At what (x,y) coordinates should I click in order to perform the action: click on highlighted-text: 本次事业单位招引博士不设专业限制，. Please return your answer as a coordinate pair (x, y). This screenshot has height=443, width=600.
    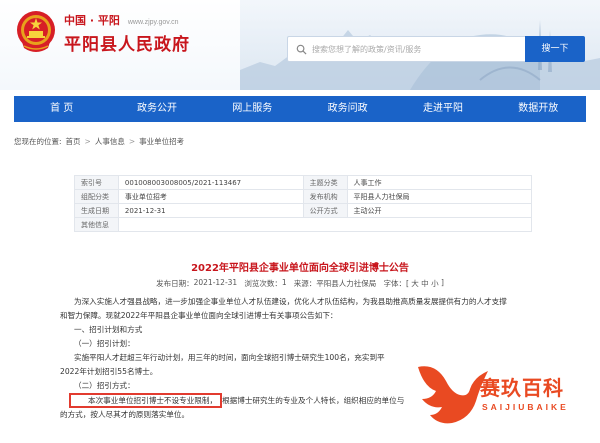
    Looking at the image, I should click on (146, 400).